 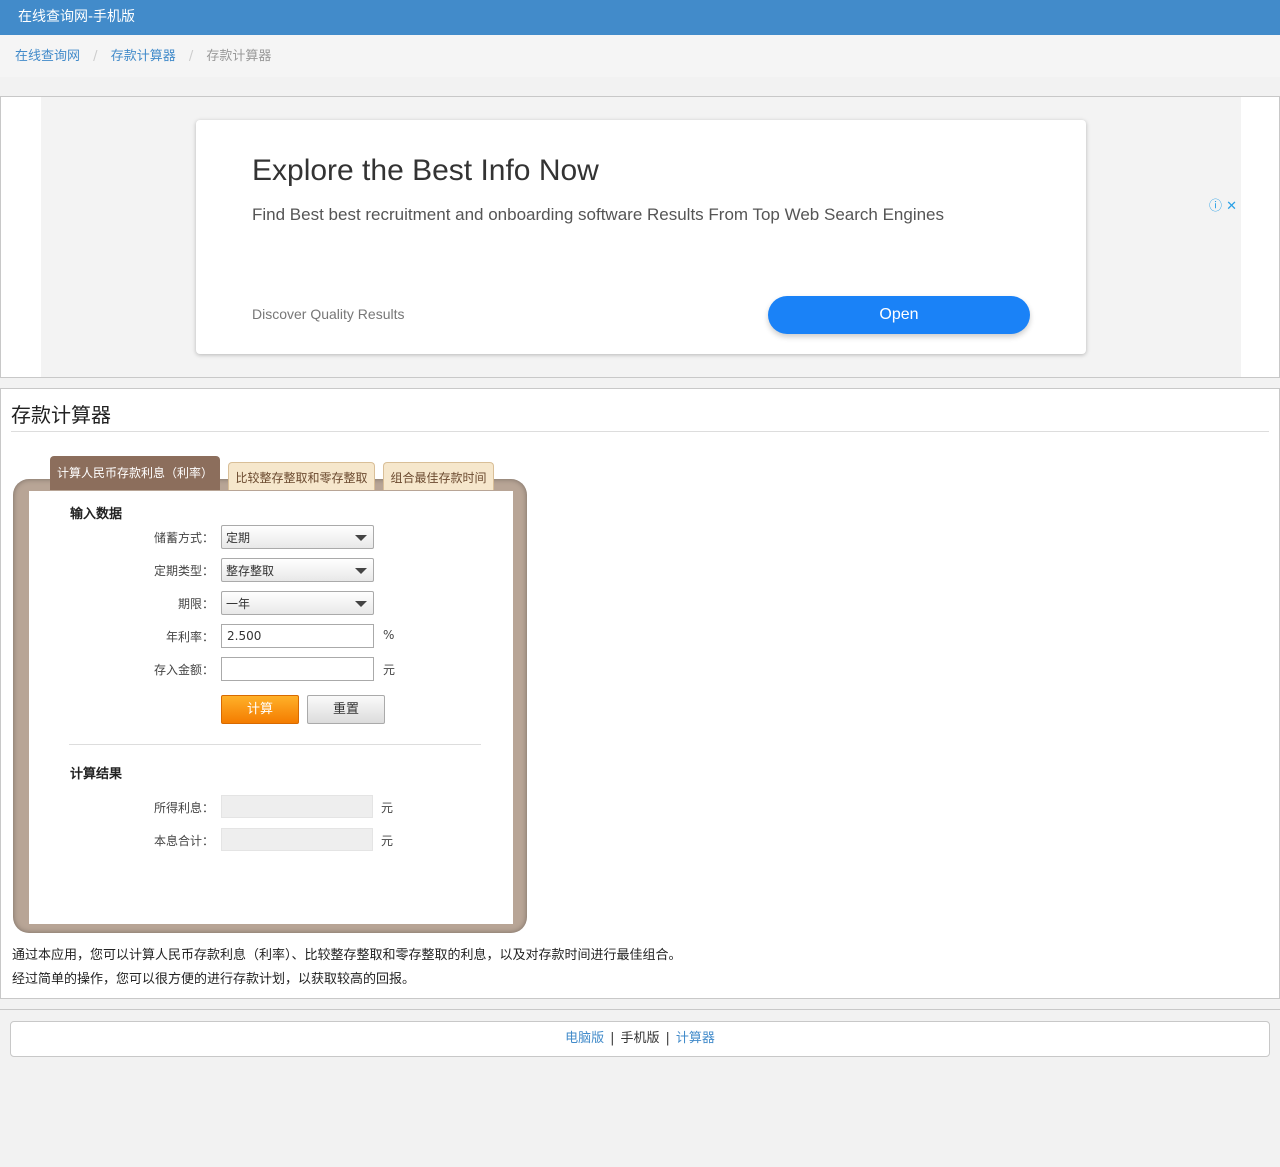 What do you see at coordinates (438, 476) in the screenshot?
I see `tab-best-deposit-time: 组合最佳存款时间` at bounding box center [438, 476].